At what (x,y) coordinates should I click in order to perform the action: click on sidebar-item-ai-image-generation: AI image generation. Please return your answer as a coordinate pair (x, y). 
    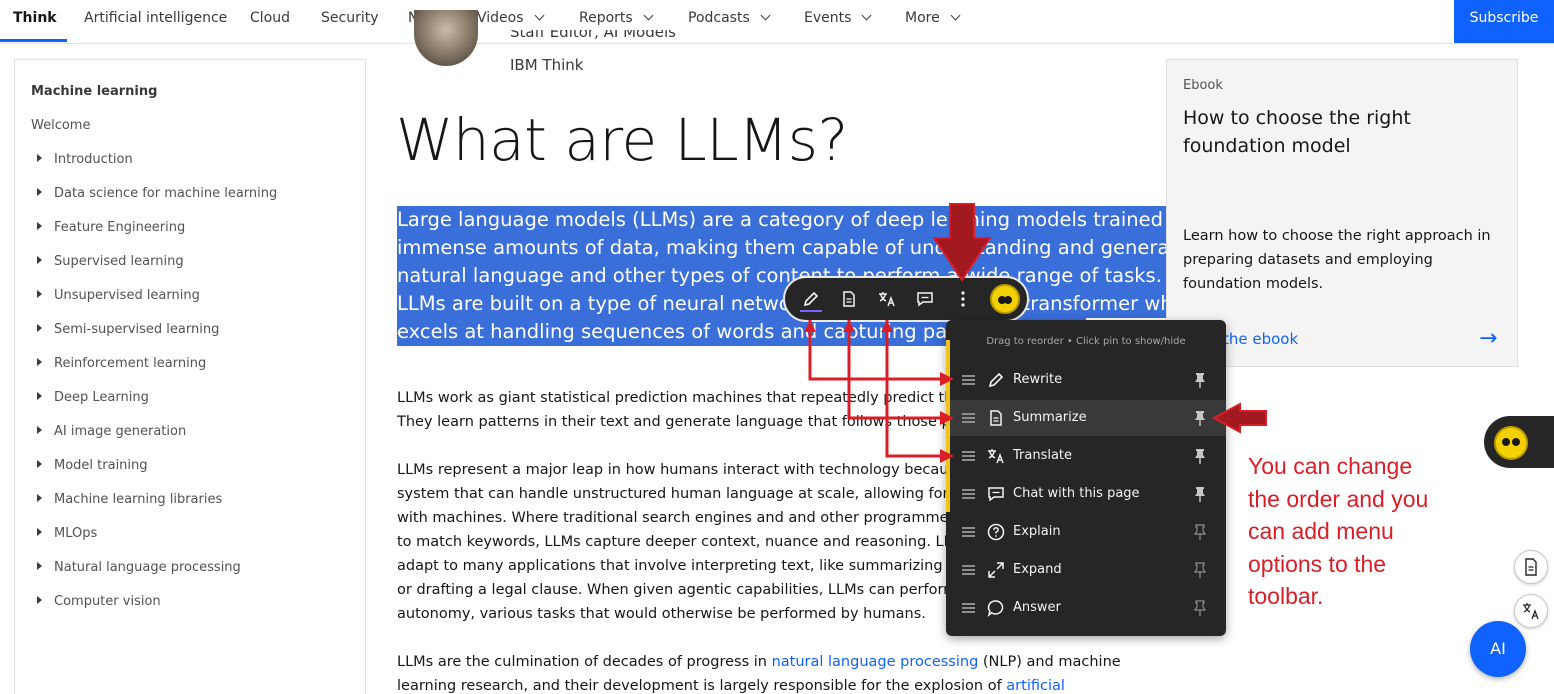
    Looking at the image, I should click on (111, 431).